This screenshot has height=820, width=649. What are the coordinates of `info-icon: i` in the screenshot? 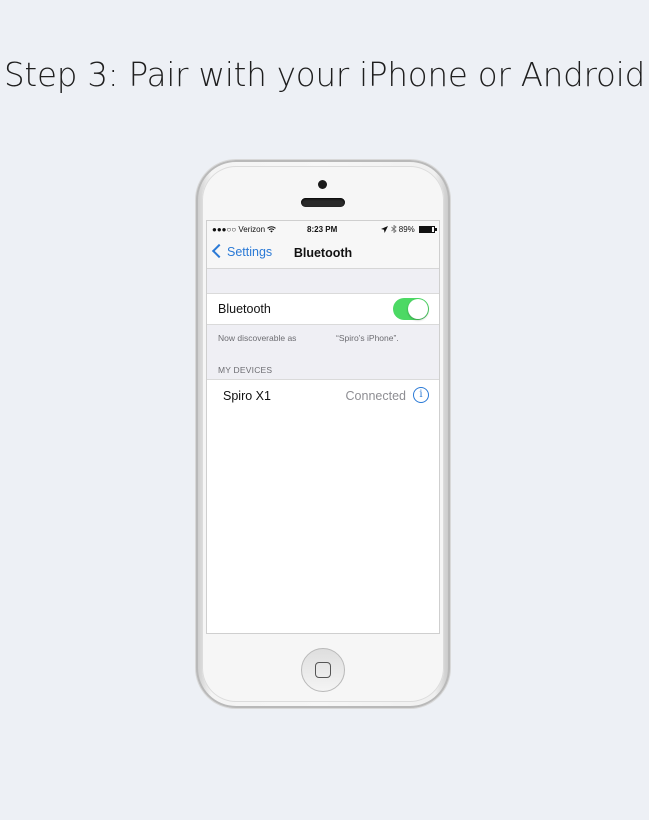 It's located at (421, 395).